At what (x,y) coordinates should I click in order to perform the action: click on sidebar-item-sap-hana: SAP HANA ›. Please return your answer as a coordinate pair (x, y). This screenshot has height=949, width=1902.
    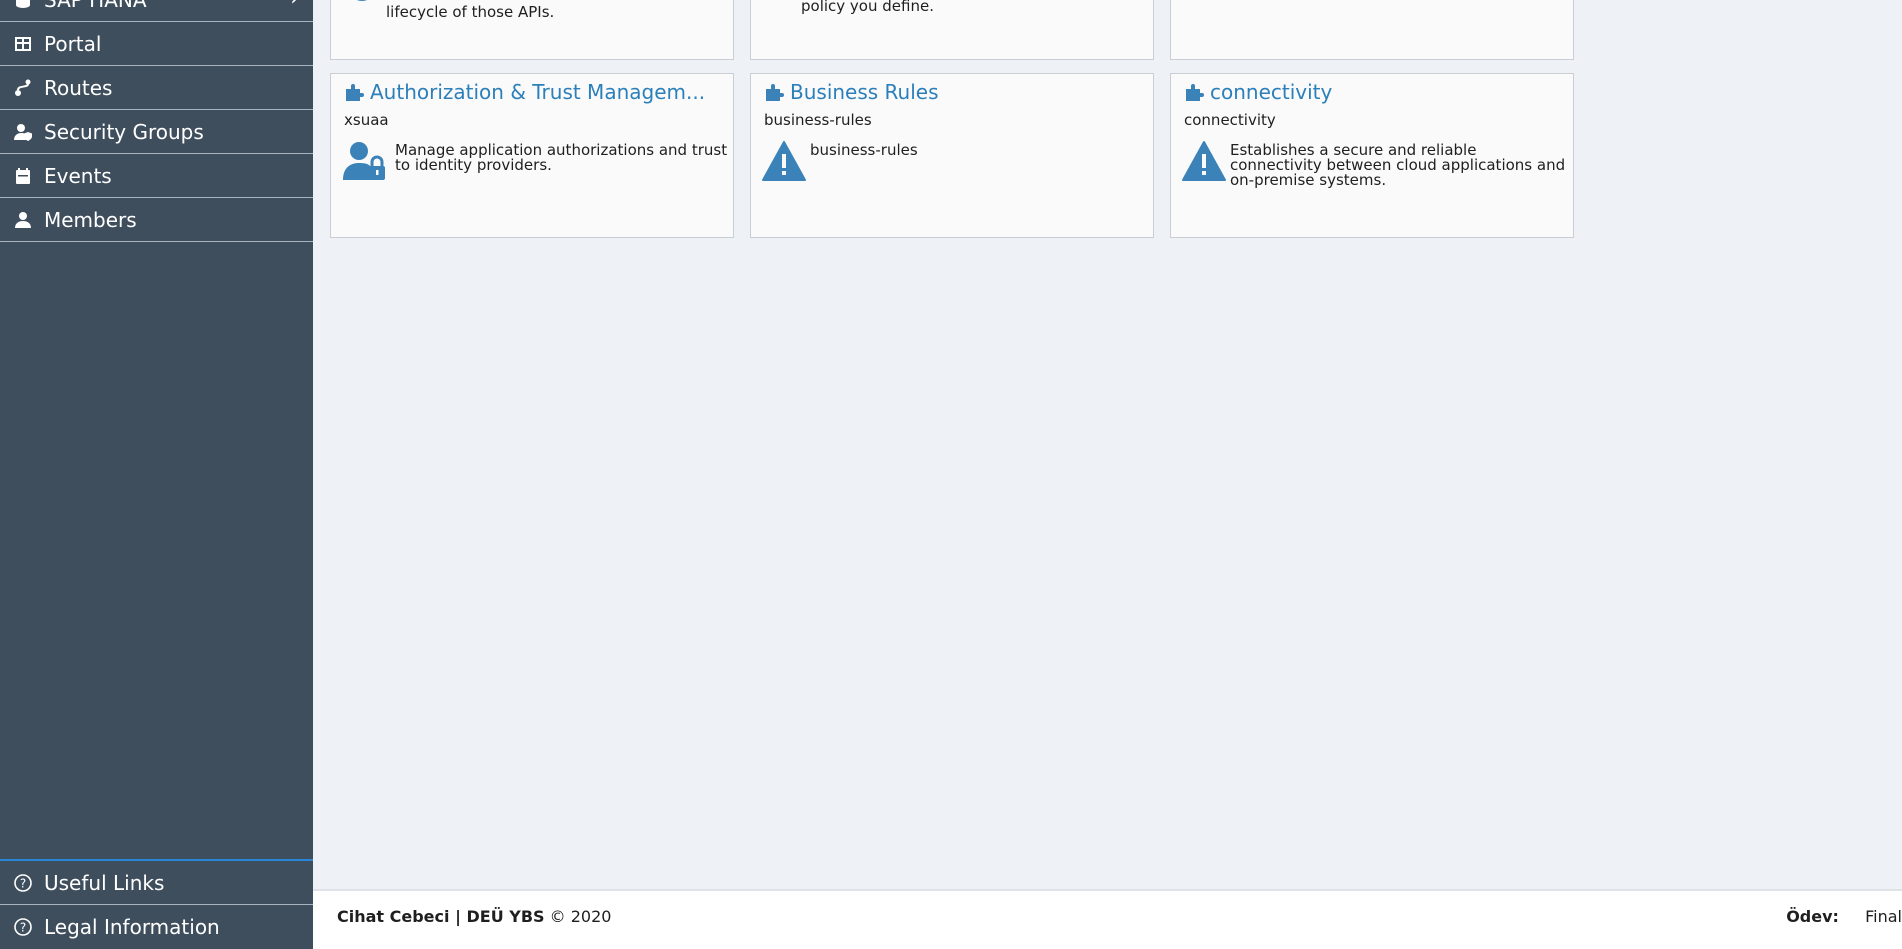
    Looking at the image, I should click on (156, 11).